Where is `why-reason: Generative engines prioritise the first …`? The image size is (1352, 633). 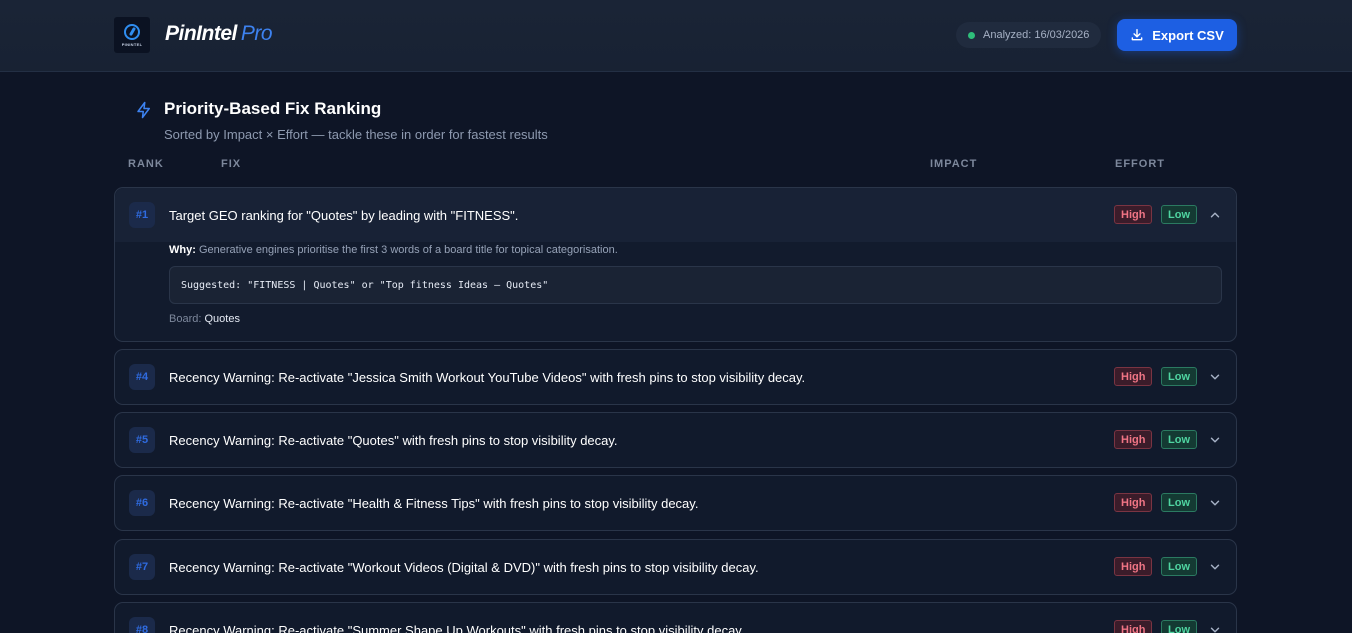 why-reason: Generative engines prioritise the first … is located at coordinates (408, 250).